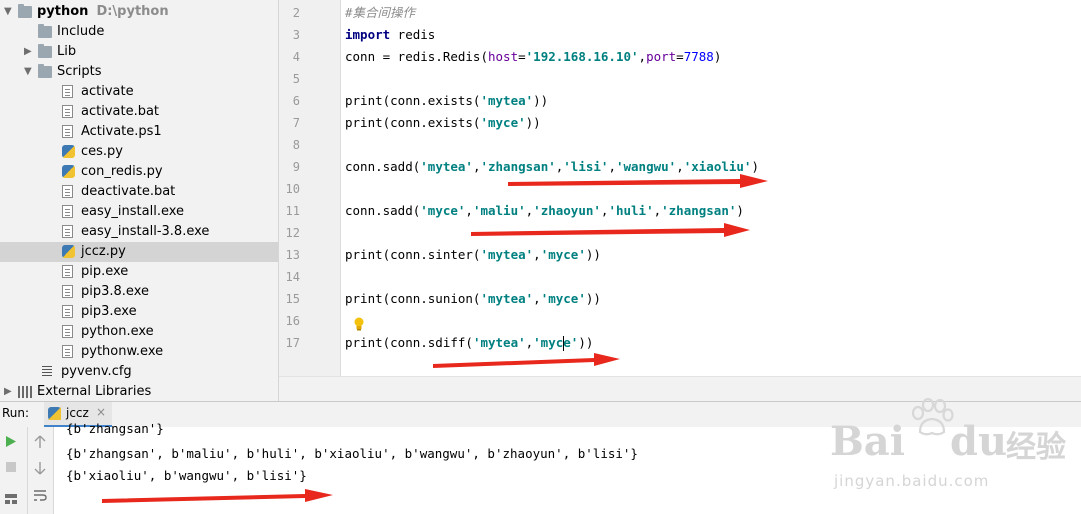 The image size is (1081, 514). What do you see at coordinates (473, 255) in the screenshot?
I see `code-line: print(conn.sinter('mytea','myce'))` at bounding box center [473, 255].